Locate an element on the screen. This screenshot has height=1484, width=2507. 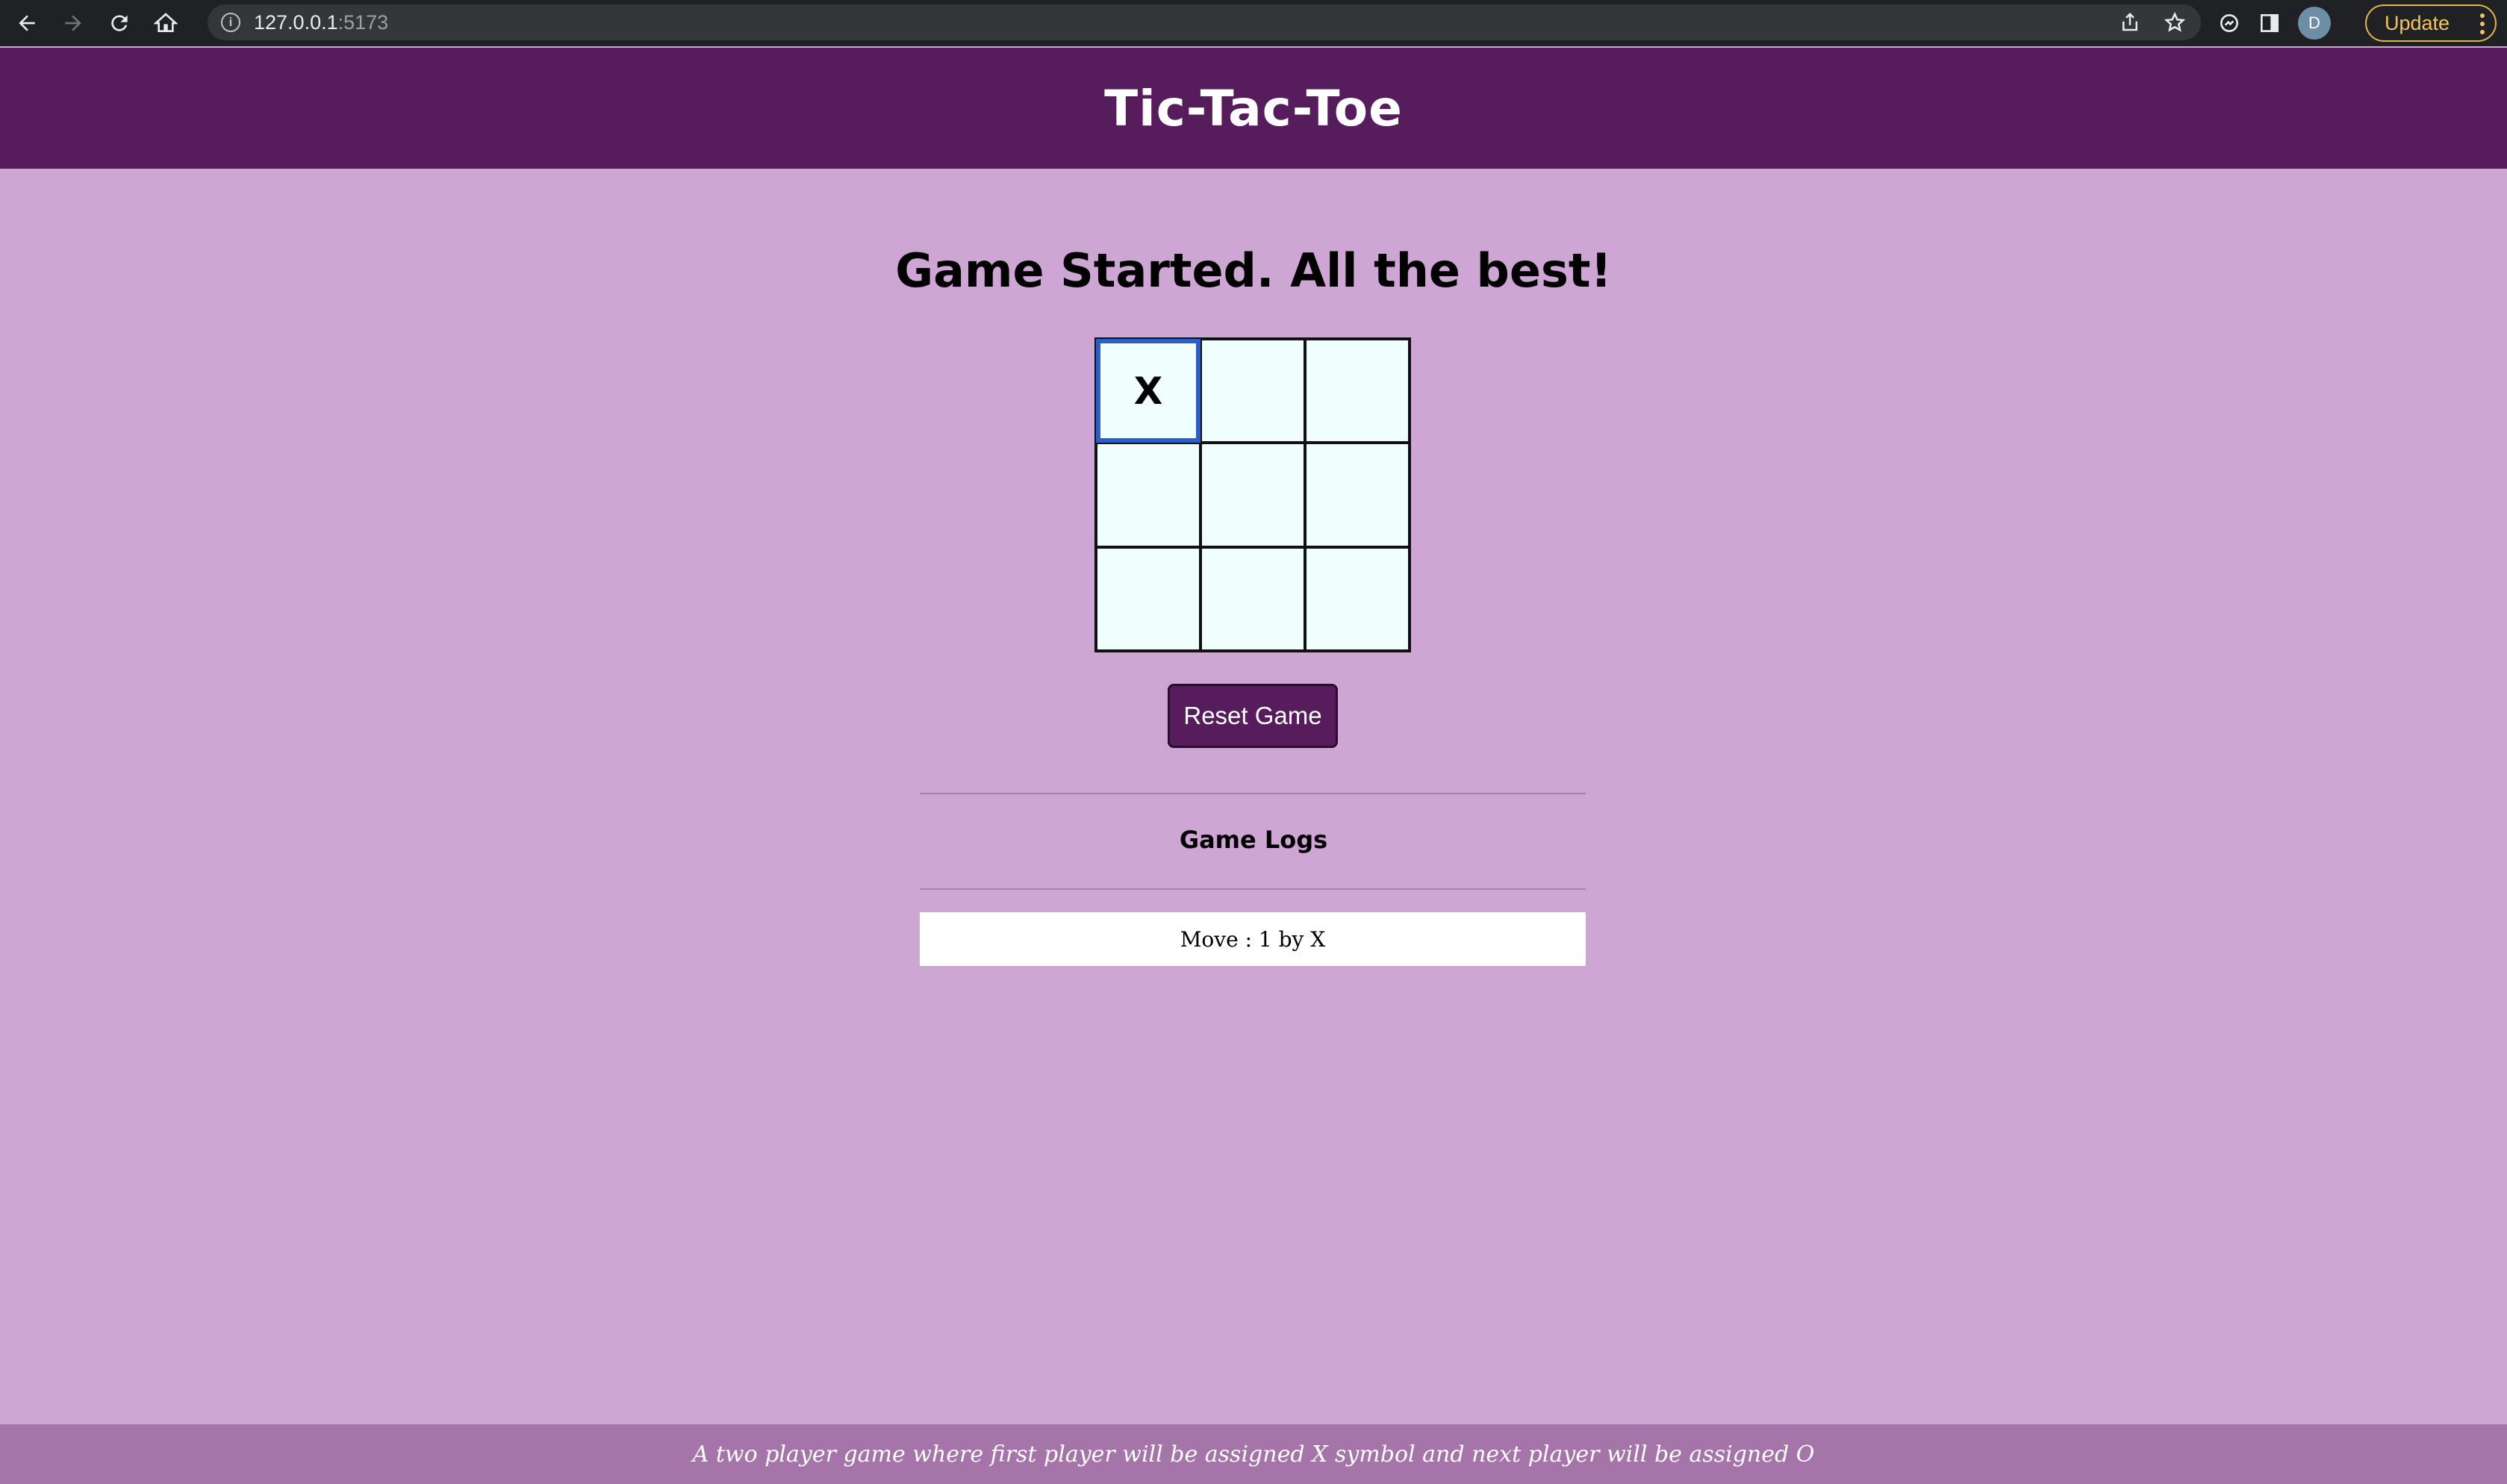
log-entry: Move : 1 by X is located at coordinates (1253, 939).